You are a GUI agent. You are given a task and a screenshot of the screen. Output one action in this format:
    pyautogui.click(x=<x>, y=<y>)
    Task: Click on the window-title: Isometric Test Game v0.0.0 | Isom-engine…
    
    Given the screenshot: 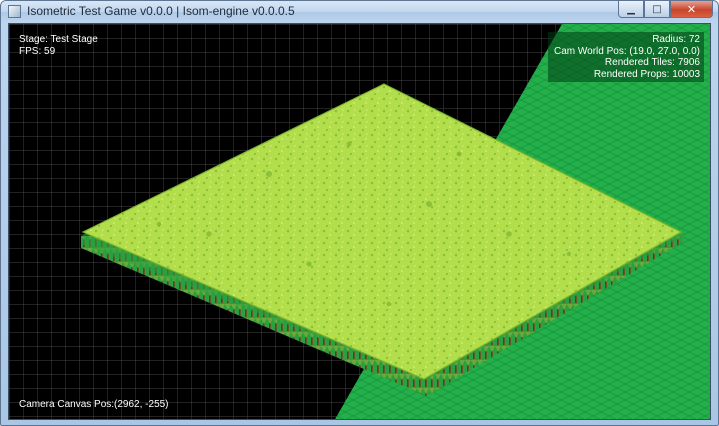 What is the action you would take?
    pyautogui.click(x=161, y=11)
    